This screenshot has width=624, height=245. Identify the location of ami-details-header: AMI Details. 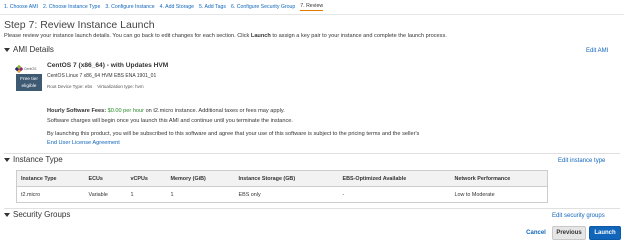
(29, 49).